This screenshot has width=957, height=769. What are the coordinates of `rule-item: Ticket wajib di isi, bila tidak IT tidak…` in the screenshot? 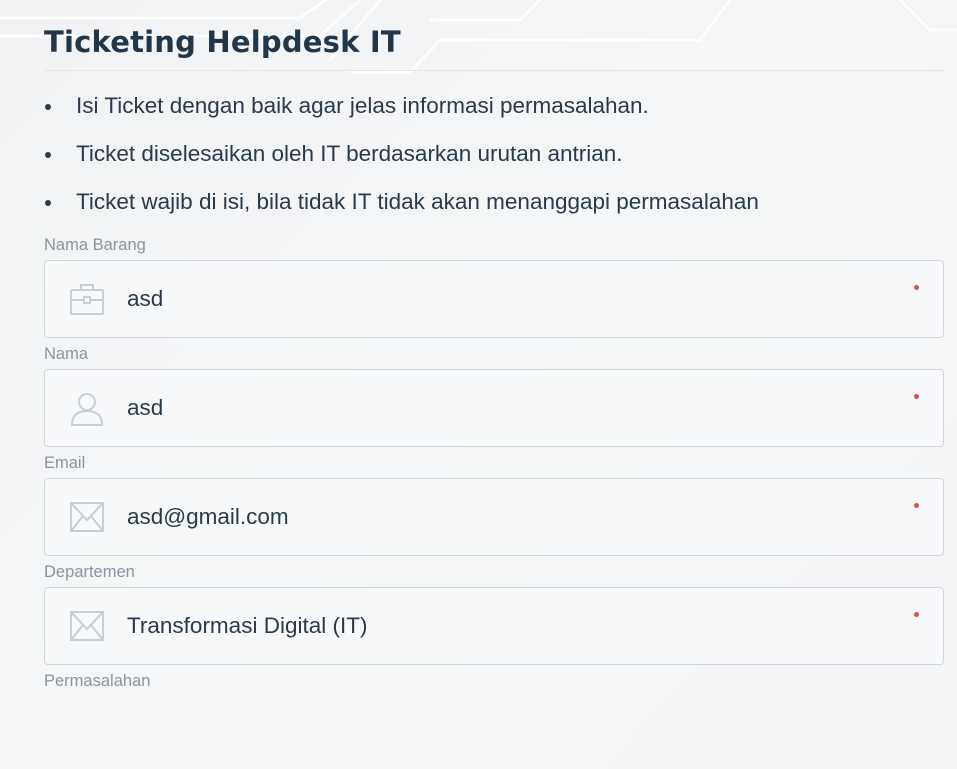 It's located at (494, 202).